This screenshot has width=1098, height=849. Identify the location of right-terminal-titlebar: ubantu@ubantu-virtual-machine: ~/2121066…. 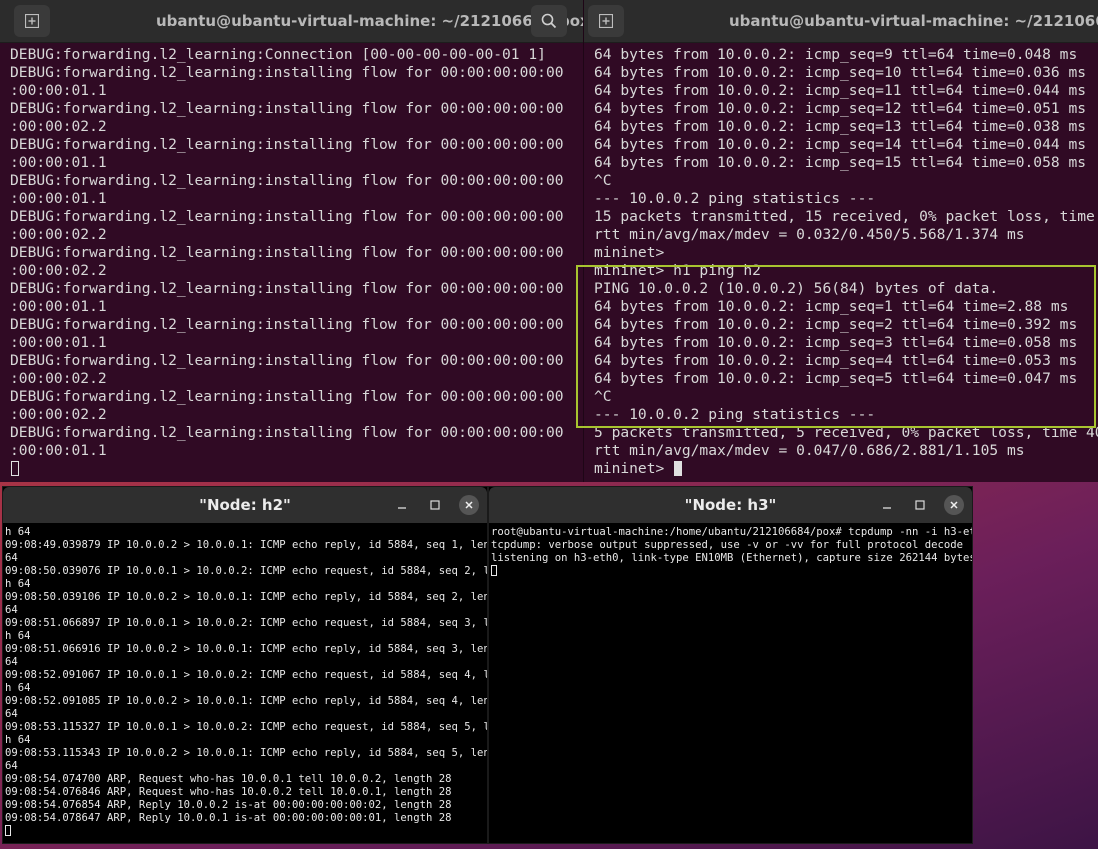
(841, 21).